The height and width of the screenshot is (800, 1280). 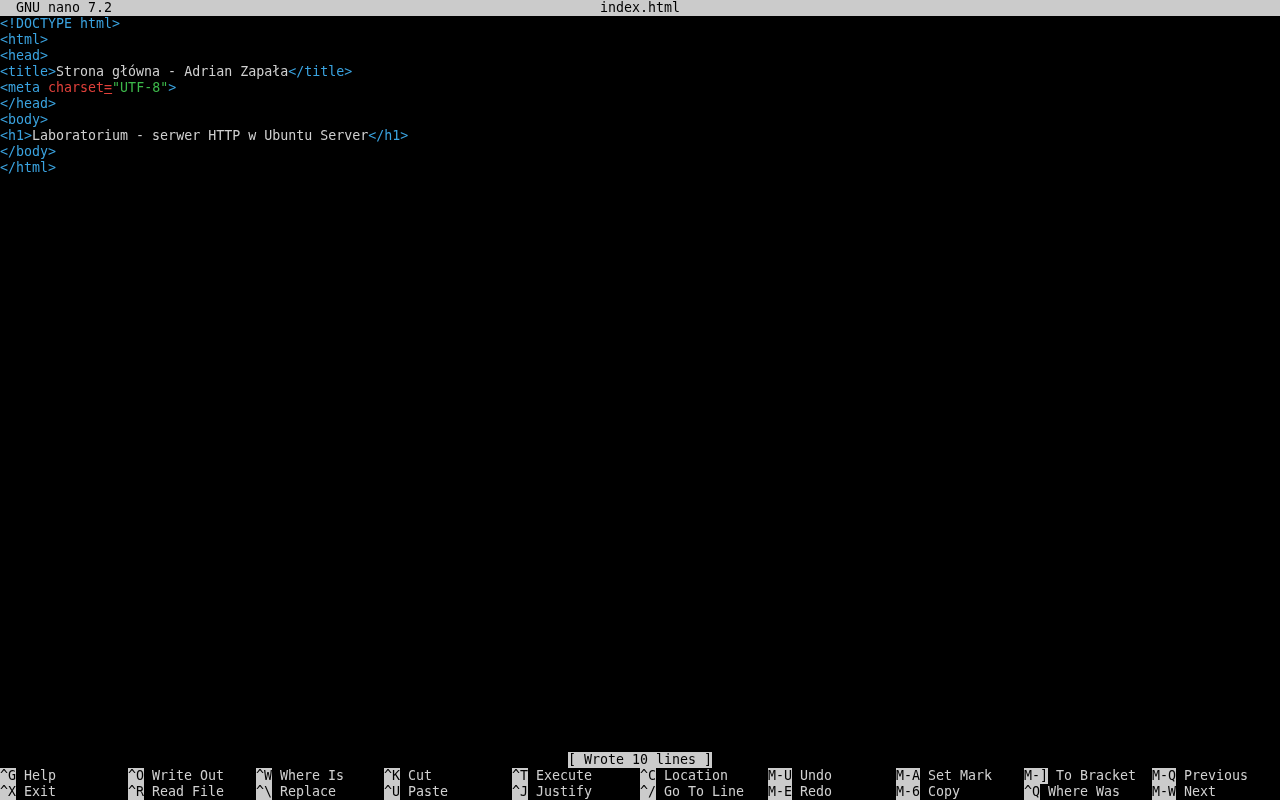 What do you see at coordinates (520, 776) in the screenshot?
I see `shortcut-key: ^T` at bounding box center [520, 776].